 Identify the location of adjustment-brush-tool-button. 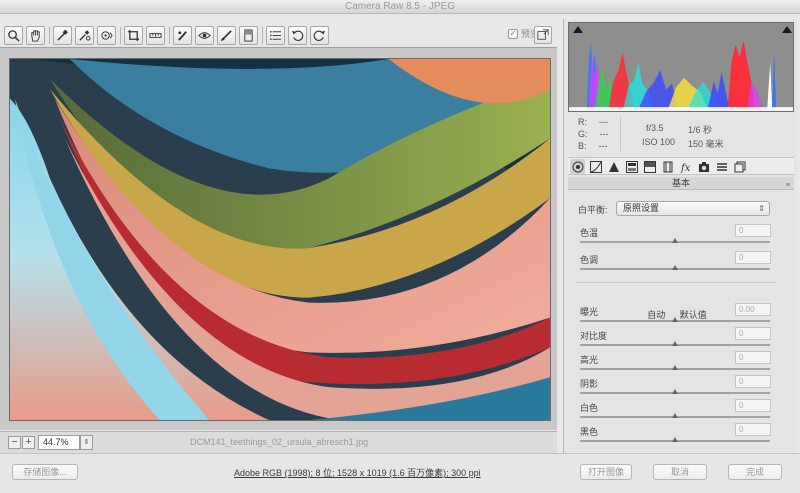
(226, 35).